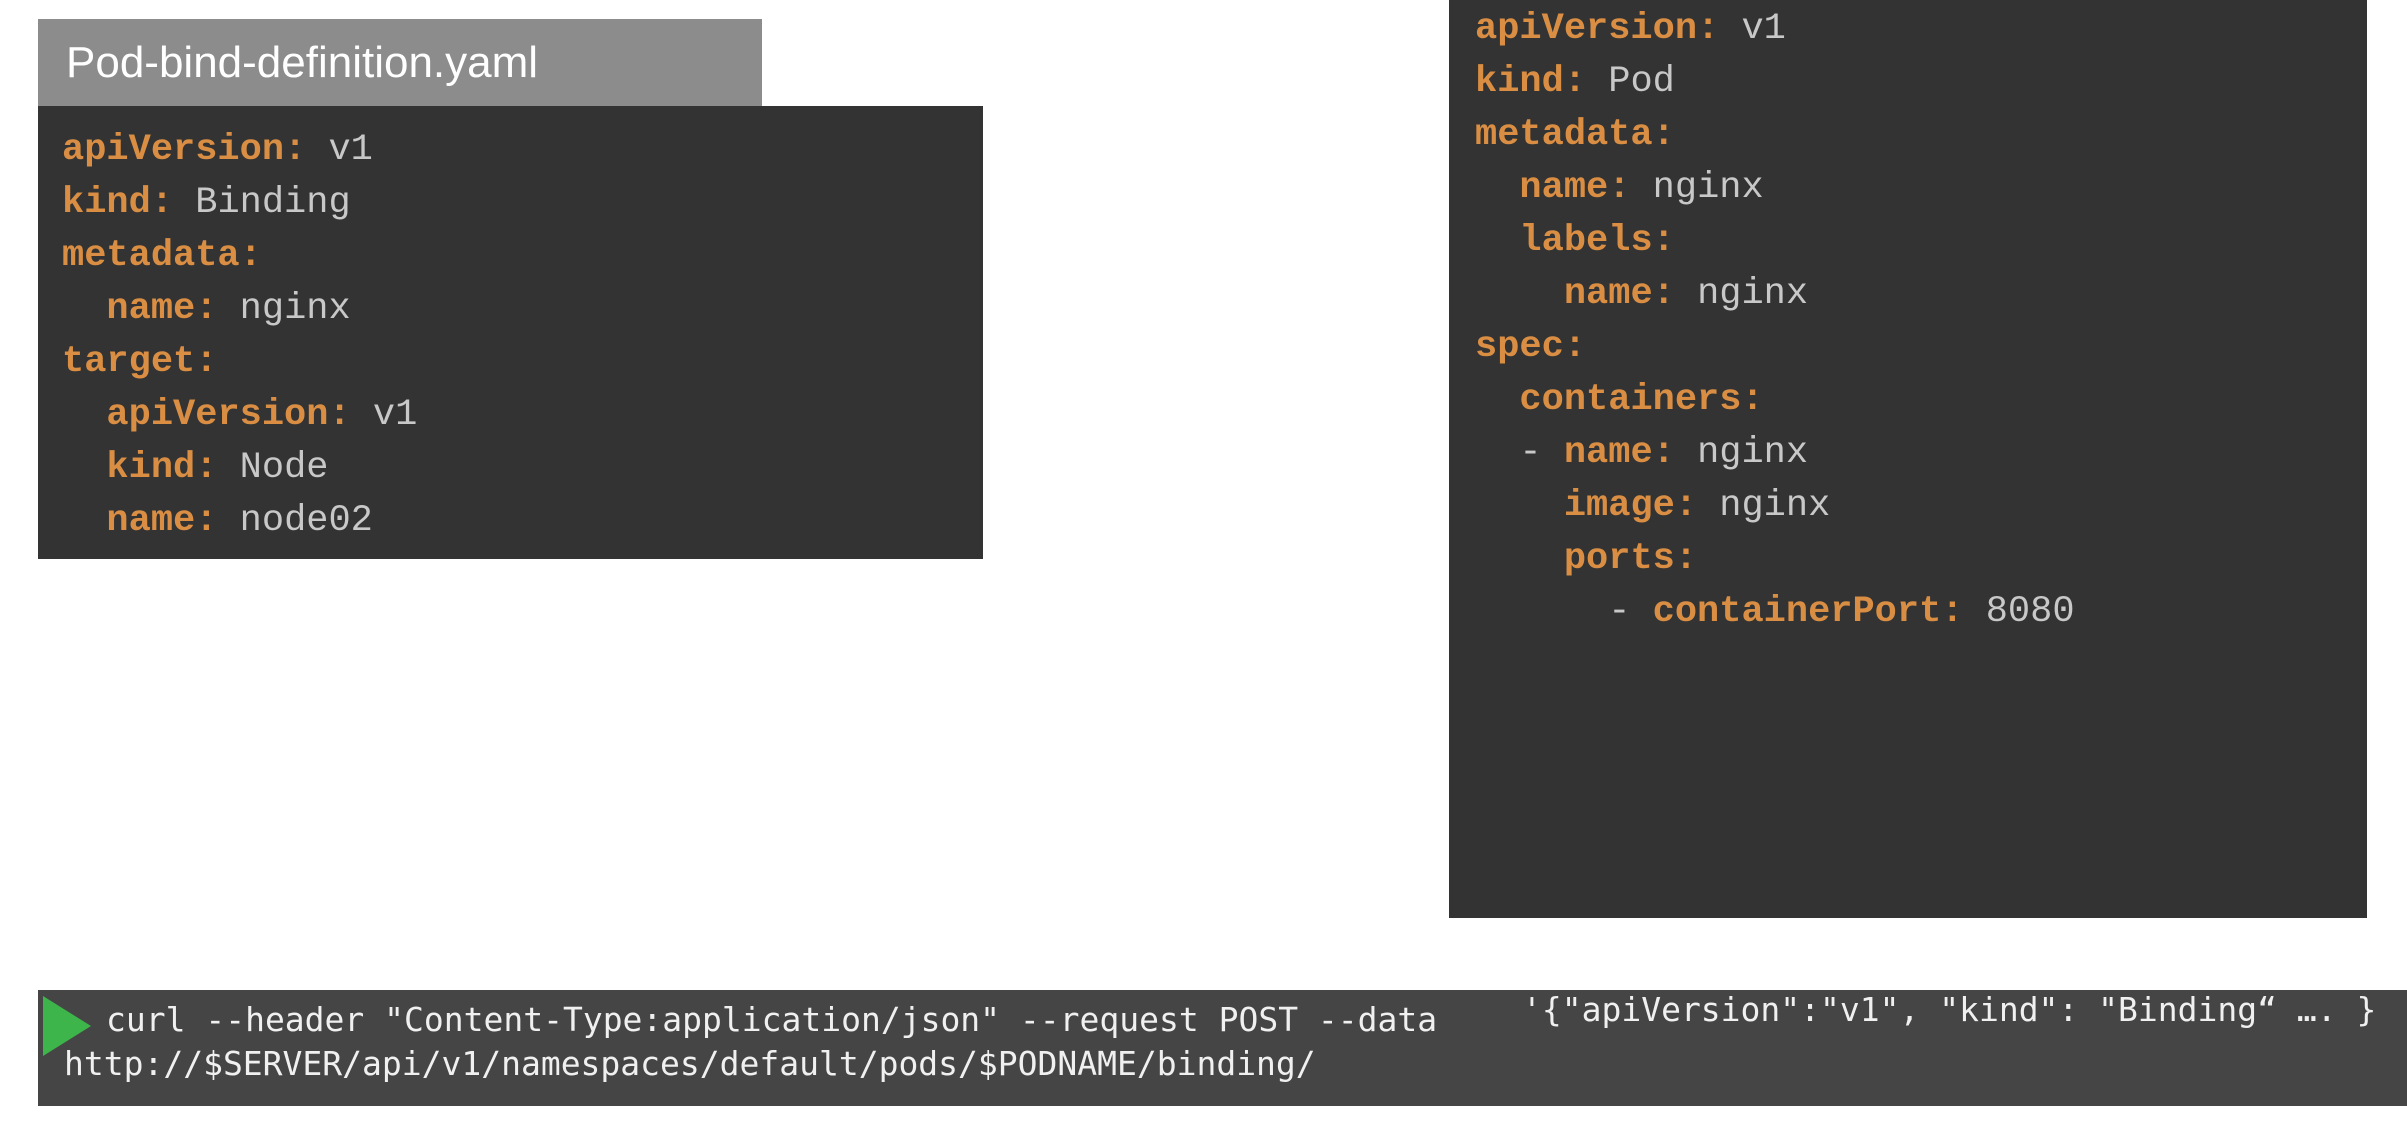 The height and width of the screenshot is (1122, 2407). Describe the element at coordinates (1808, 612) in the screenshot. I see `yaml-key: containerPort:` at that location.